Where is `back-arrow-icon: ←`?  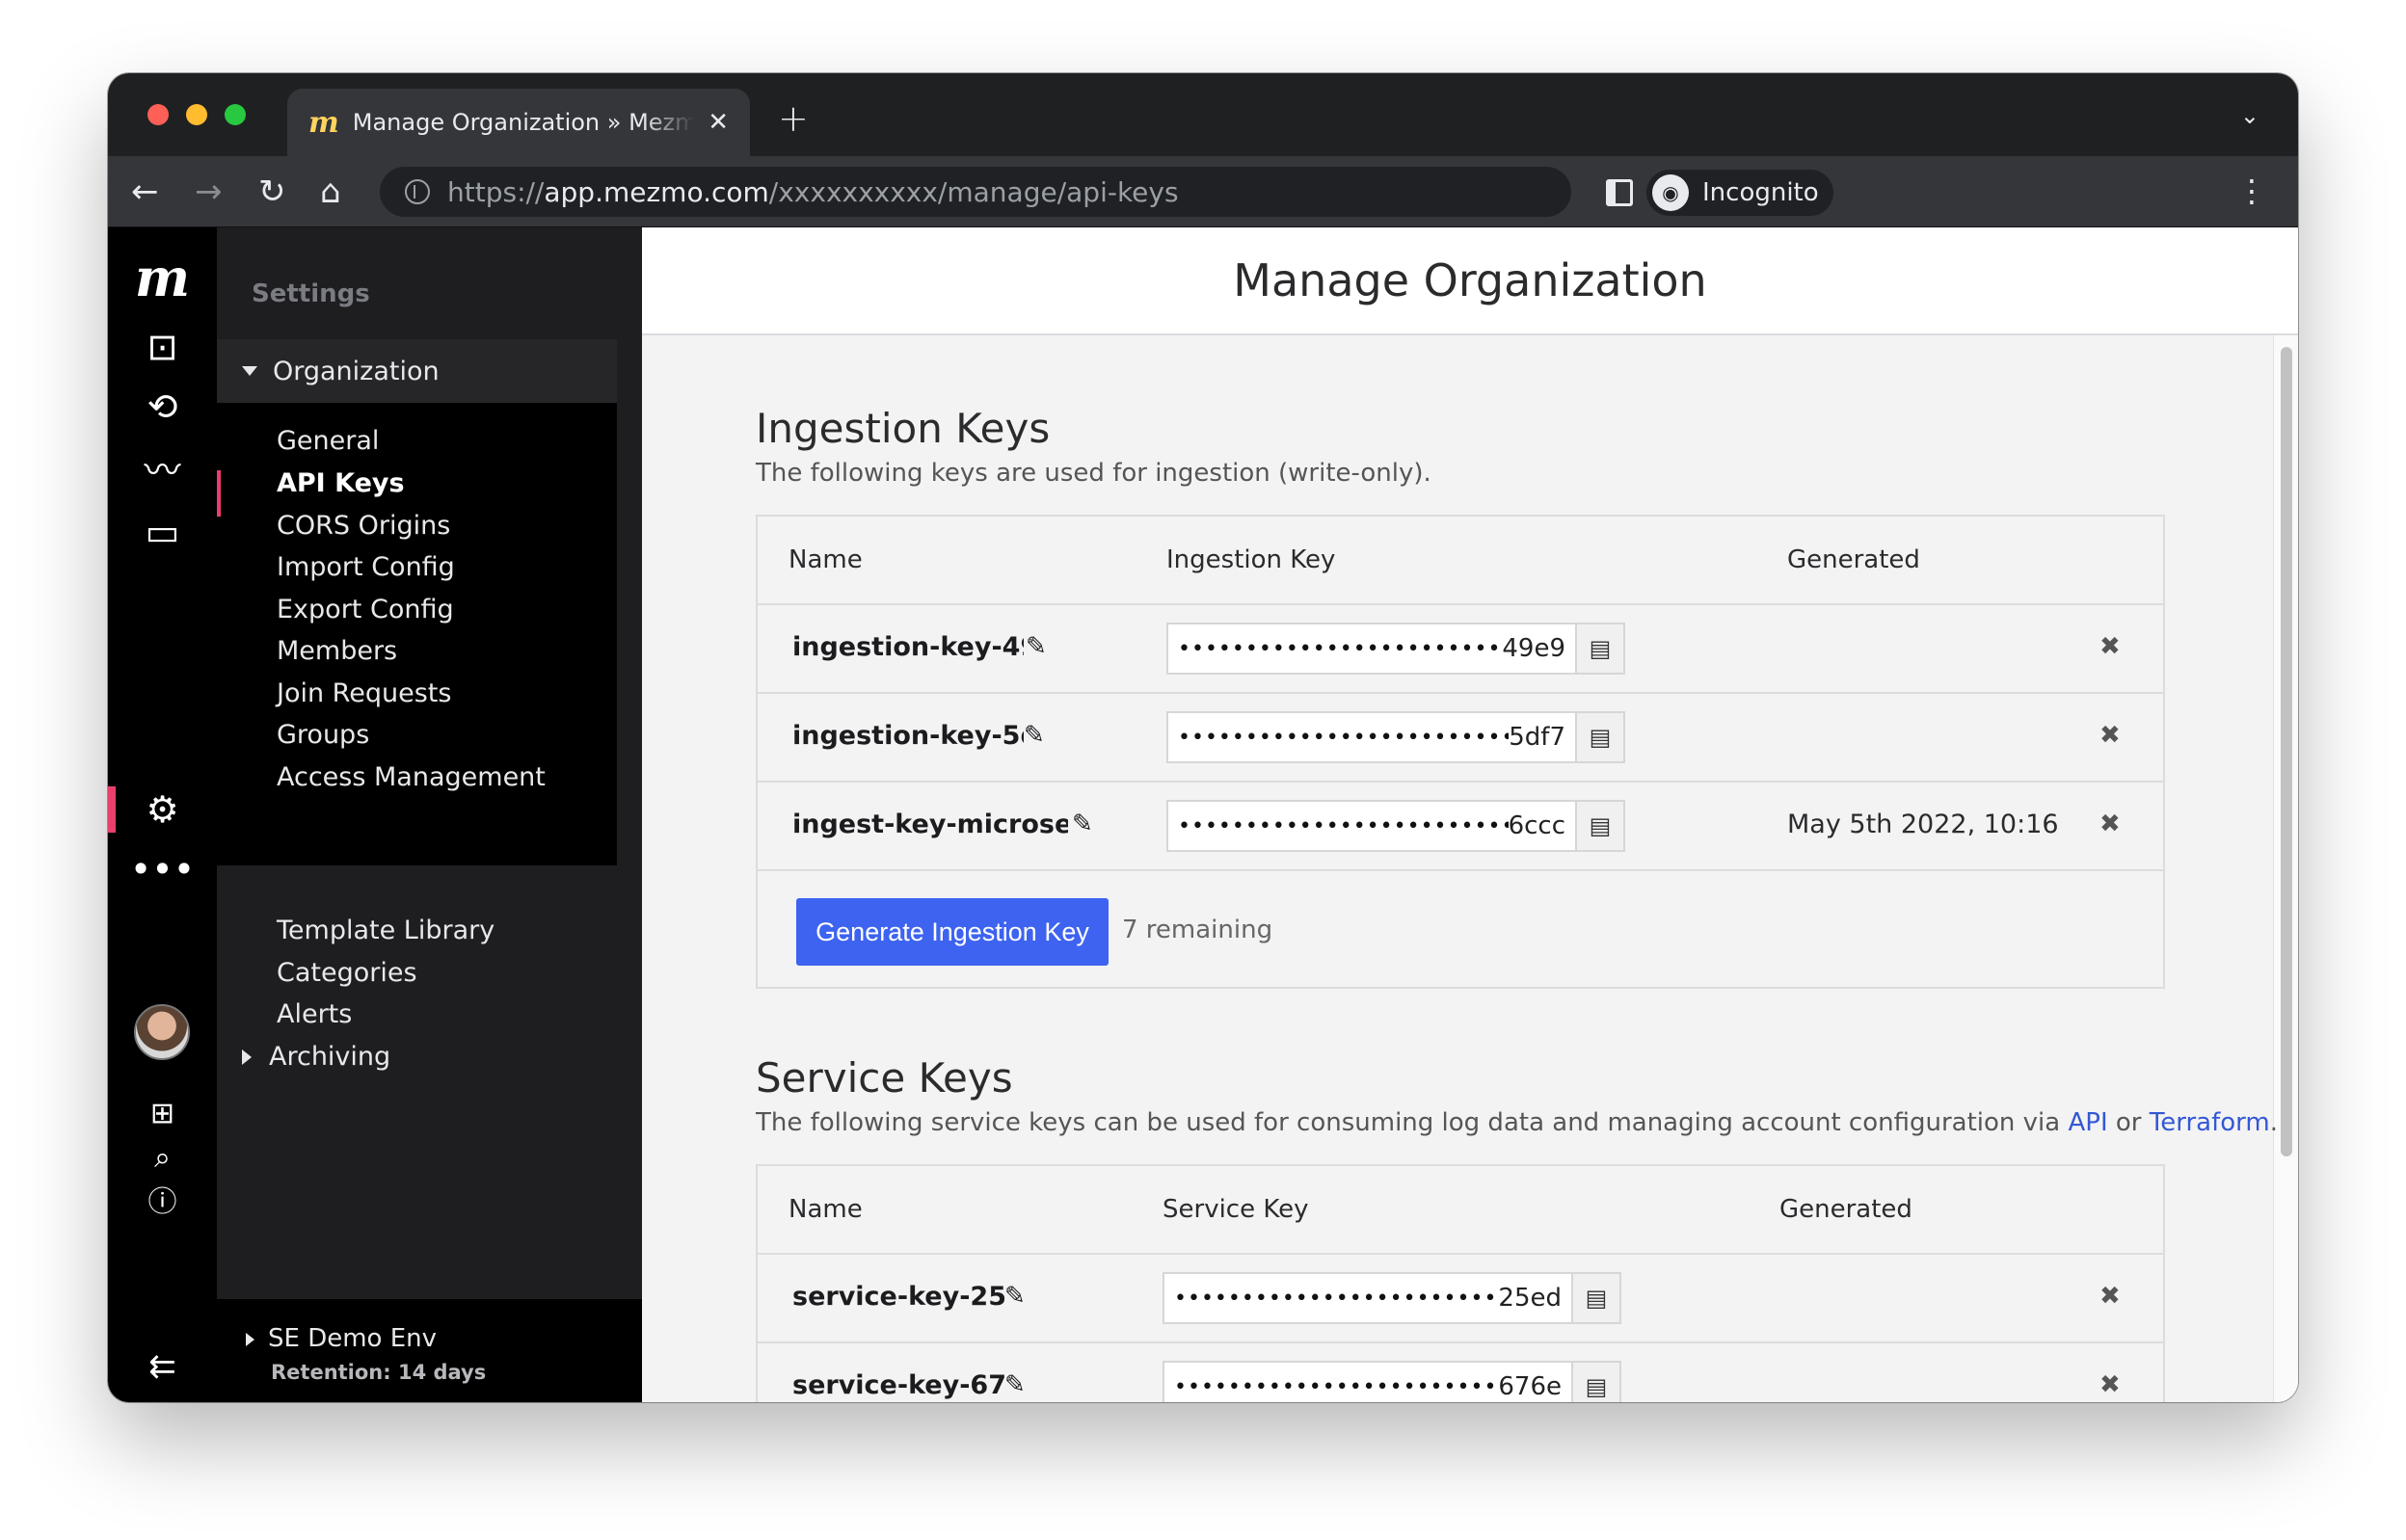 back-arrow-icon: ← is located at coordinates (145, 192).